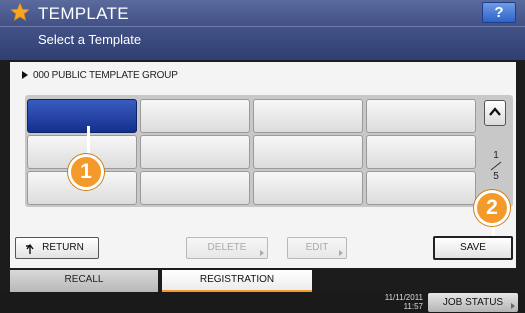  Describe the element at coordinates (492, 208) in the screenshot. I see `callout-badge-2: 2` at that location.